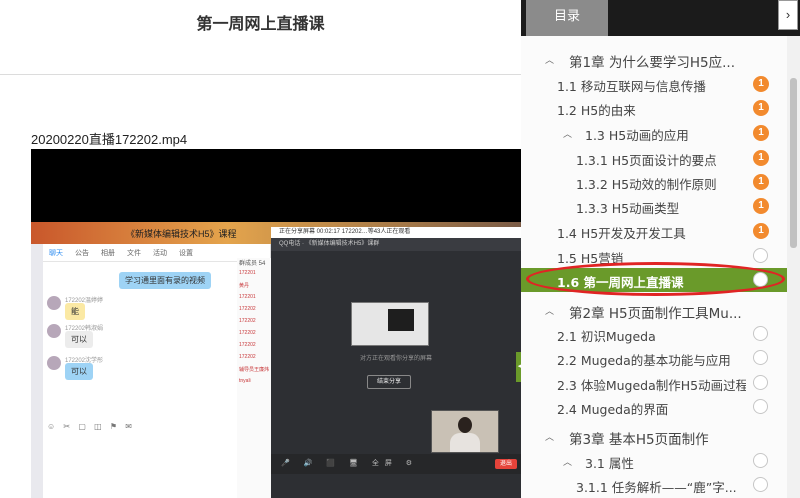  Describe the element at coordinates (254, 370) in the screenshot. I see `member-item: 辅导员王廉炜` at that location.